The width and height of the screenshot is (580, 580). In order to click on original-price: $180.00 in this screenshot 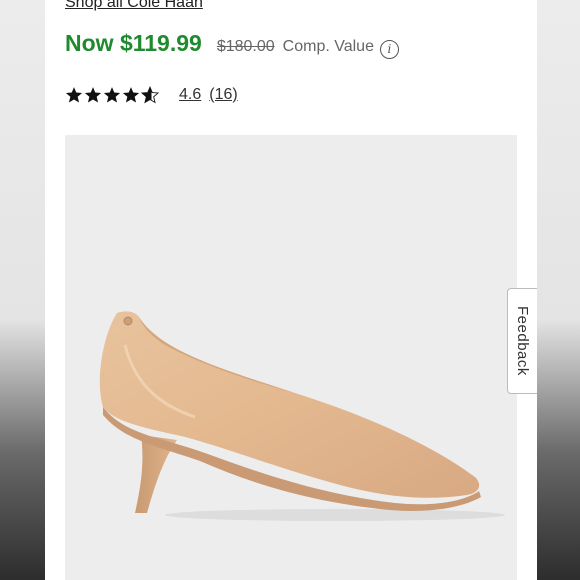, I will do `click(245, 46)`.